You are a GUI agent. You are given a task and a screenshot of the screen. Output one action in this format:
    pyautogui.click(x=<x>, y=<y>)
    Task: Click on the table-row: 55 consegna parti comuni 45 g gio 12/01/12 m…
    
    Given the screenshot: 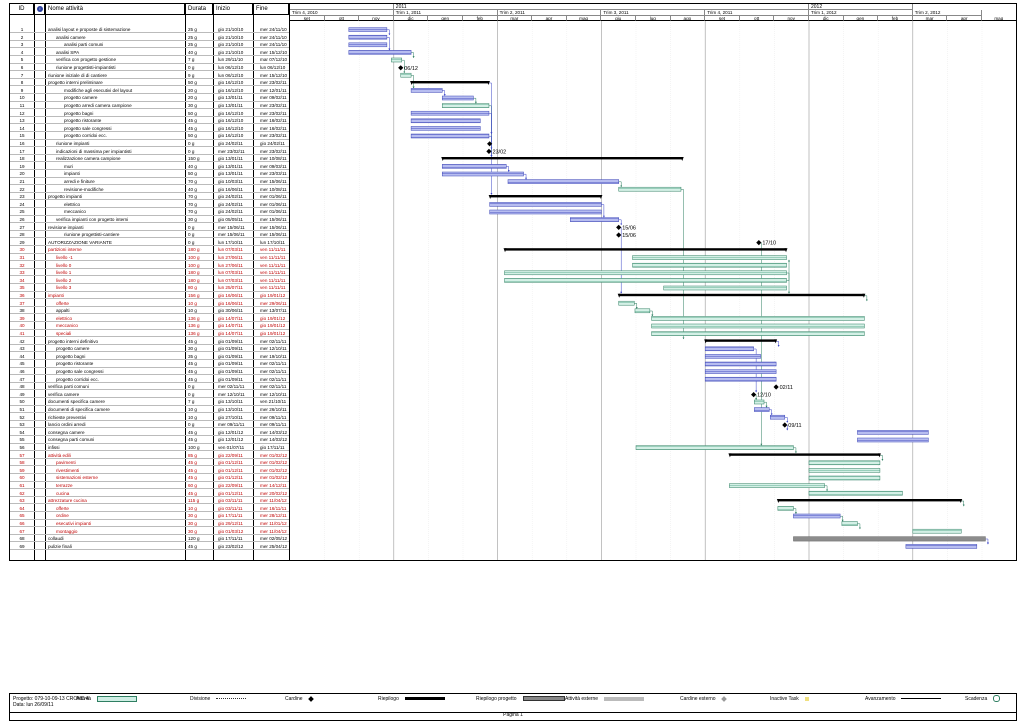 What is the action you would take?
    pyautogui.click(x=149, y=440)
    